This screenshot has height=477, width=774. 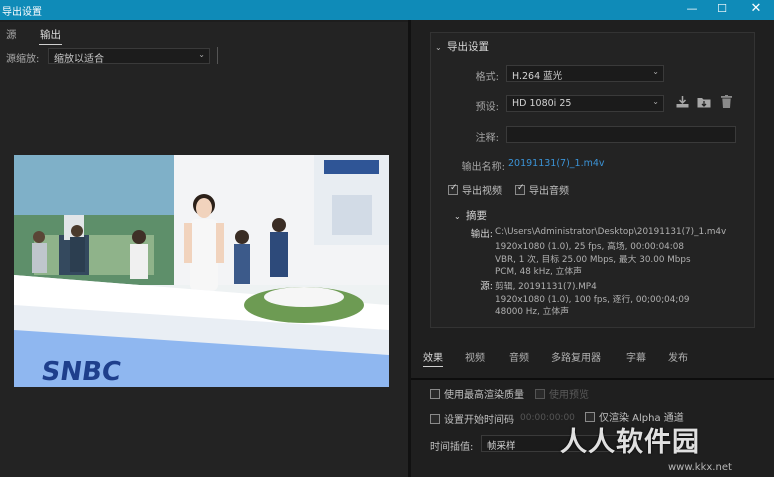 What do you see at coordinates (532, 312) in the screenshot?
I see `summary-source-line: 48000 Hz, 立体声` at bounding box center [532, 312].